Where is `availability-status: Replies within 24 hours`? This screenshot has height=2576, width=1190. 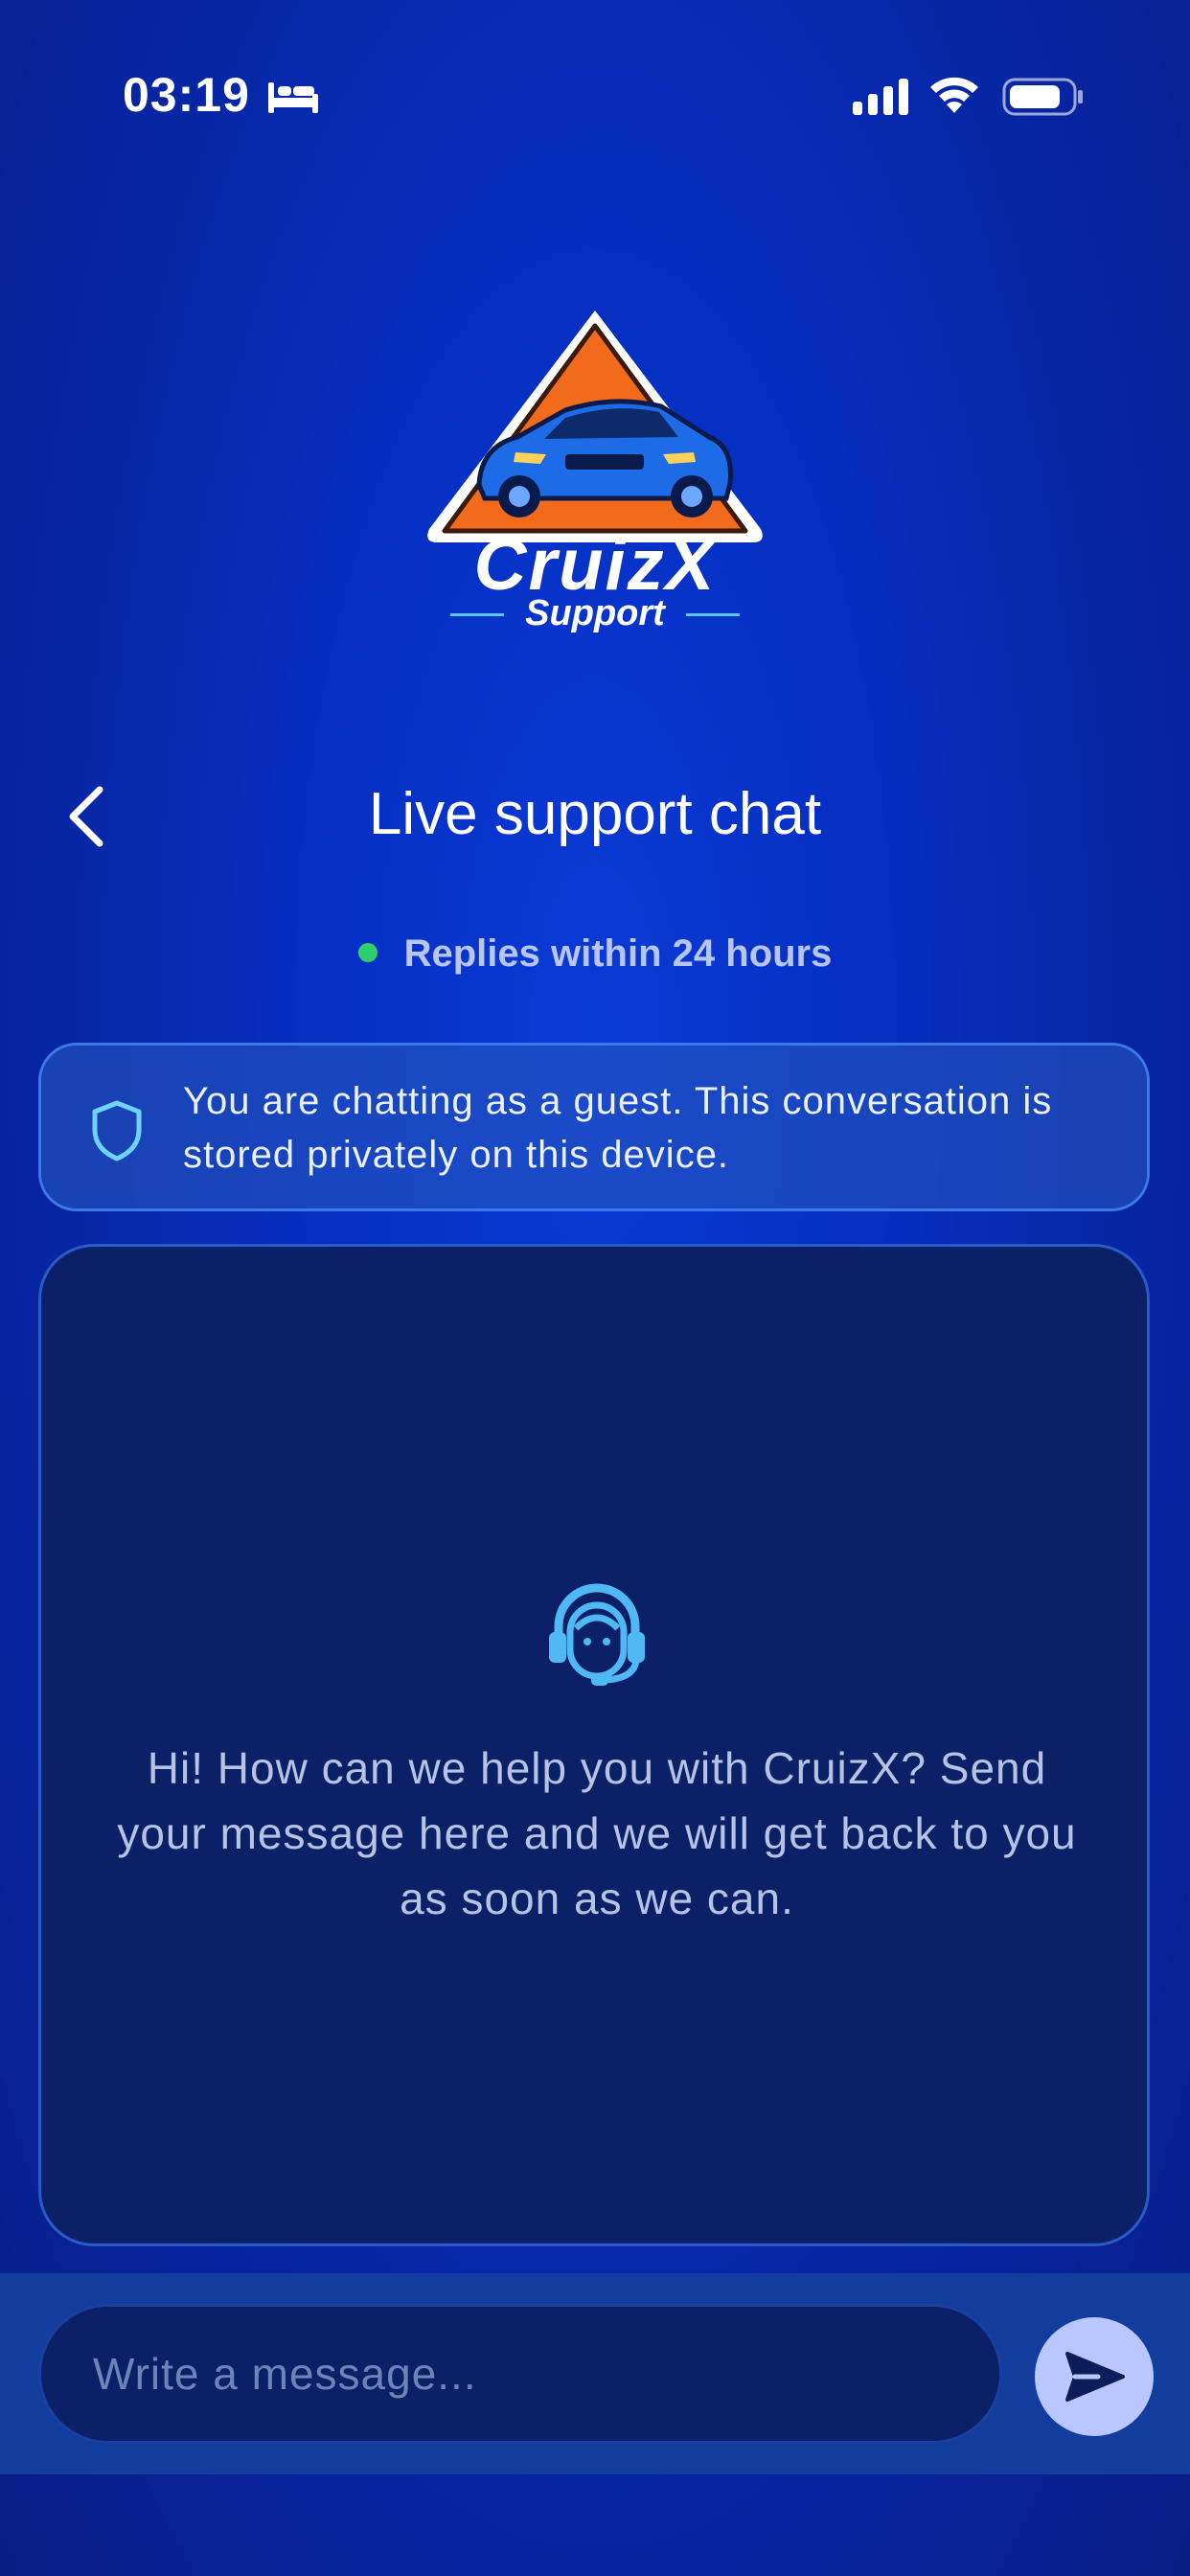 availability-status: Replies within 24 hours is located at coordinates (595, 954).